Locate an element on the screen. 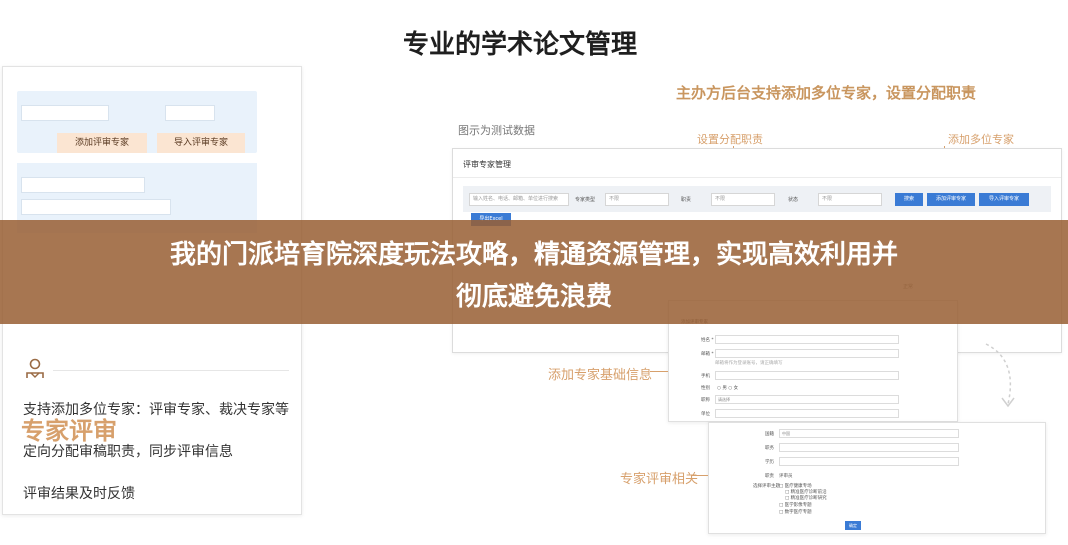  topic-option: □ 数字医疗专题 is located at coordinates (795, 512).